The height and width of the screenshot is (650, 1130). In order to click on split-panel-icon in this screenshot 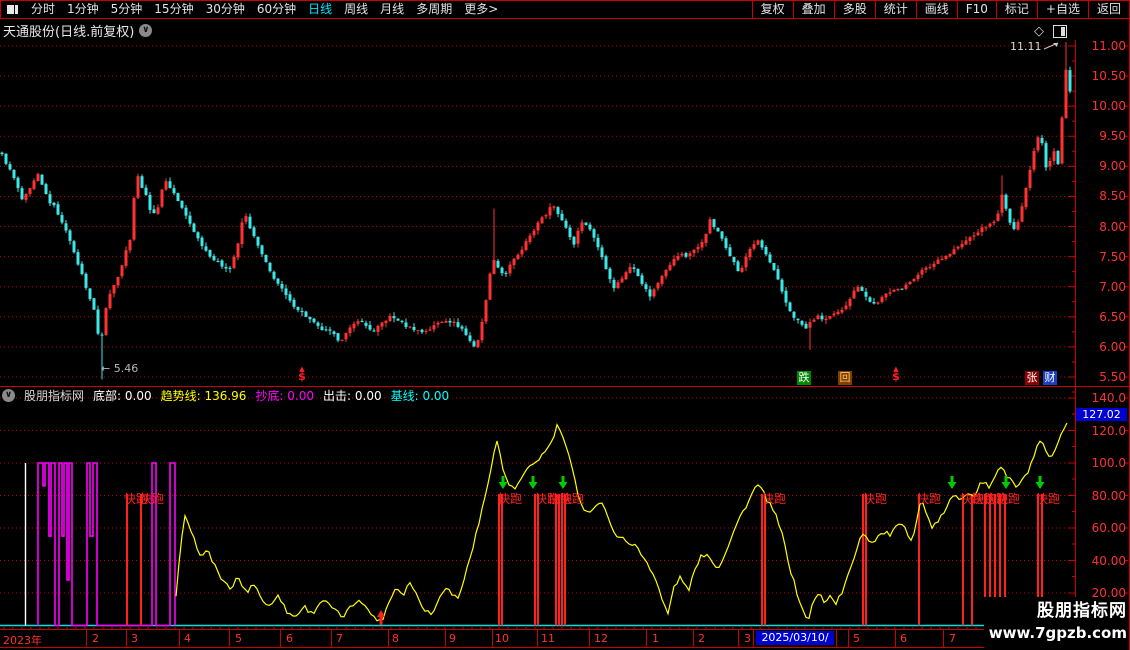, I will do `click(1060, 31)`.